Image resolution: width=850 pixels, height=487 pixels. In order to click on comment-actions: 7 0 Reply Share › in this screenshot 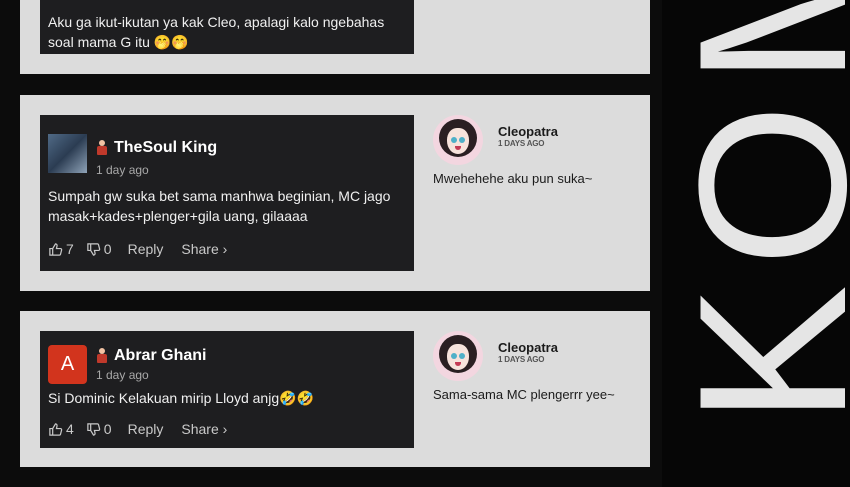, I will do `click(137, 249)`.